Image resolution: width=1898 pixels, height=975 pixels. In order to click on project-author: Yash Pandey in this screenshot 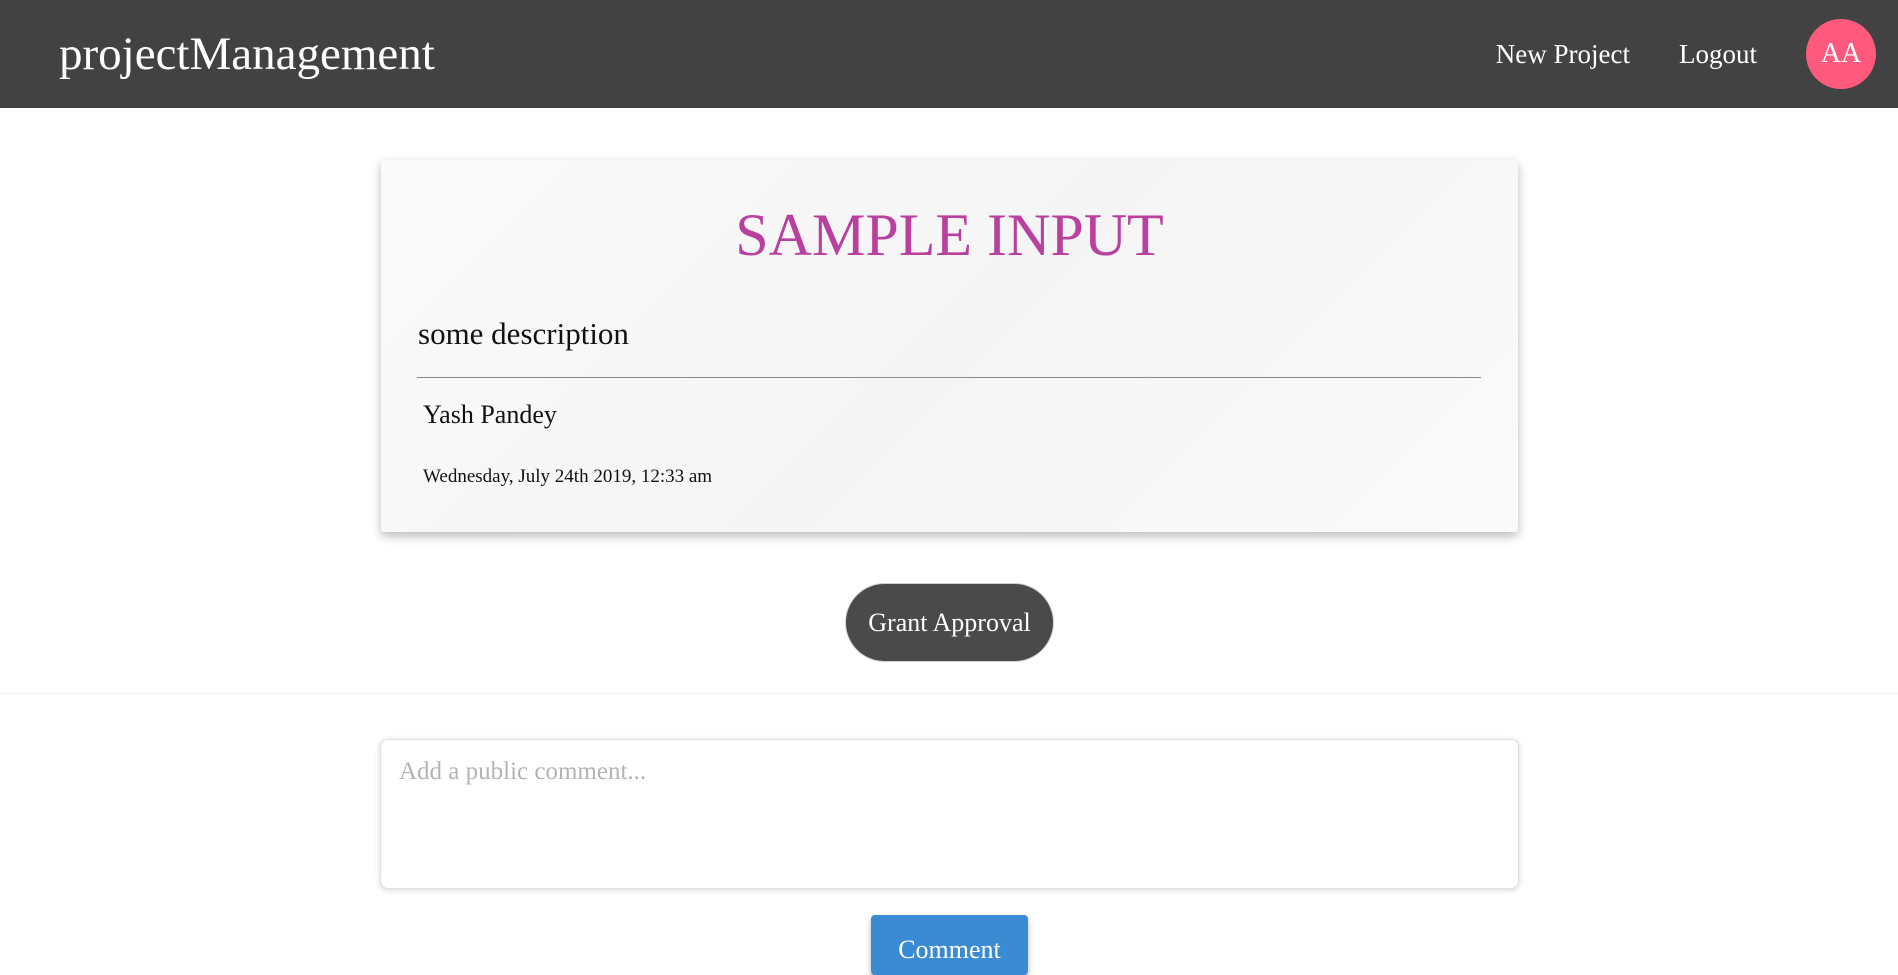, I will do `click(490, 414)`.